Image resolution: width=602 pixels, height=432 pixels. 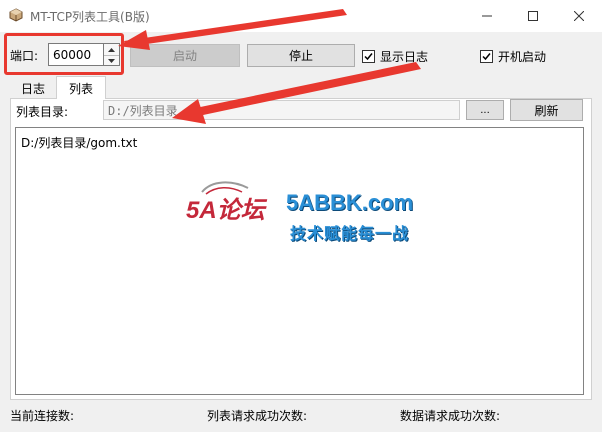 I want to click on stop-button: 停止, so click(x=301, y=55).